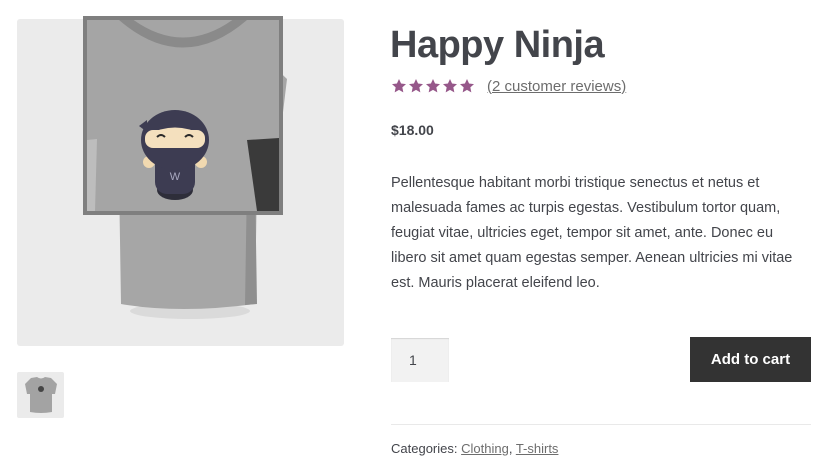  I want to click on product-price: $18.00, so click(412, 130).